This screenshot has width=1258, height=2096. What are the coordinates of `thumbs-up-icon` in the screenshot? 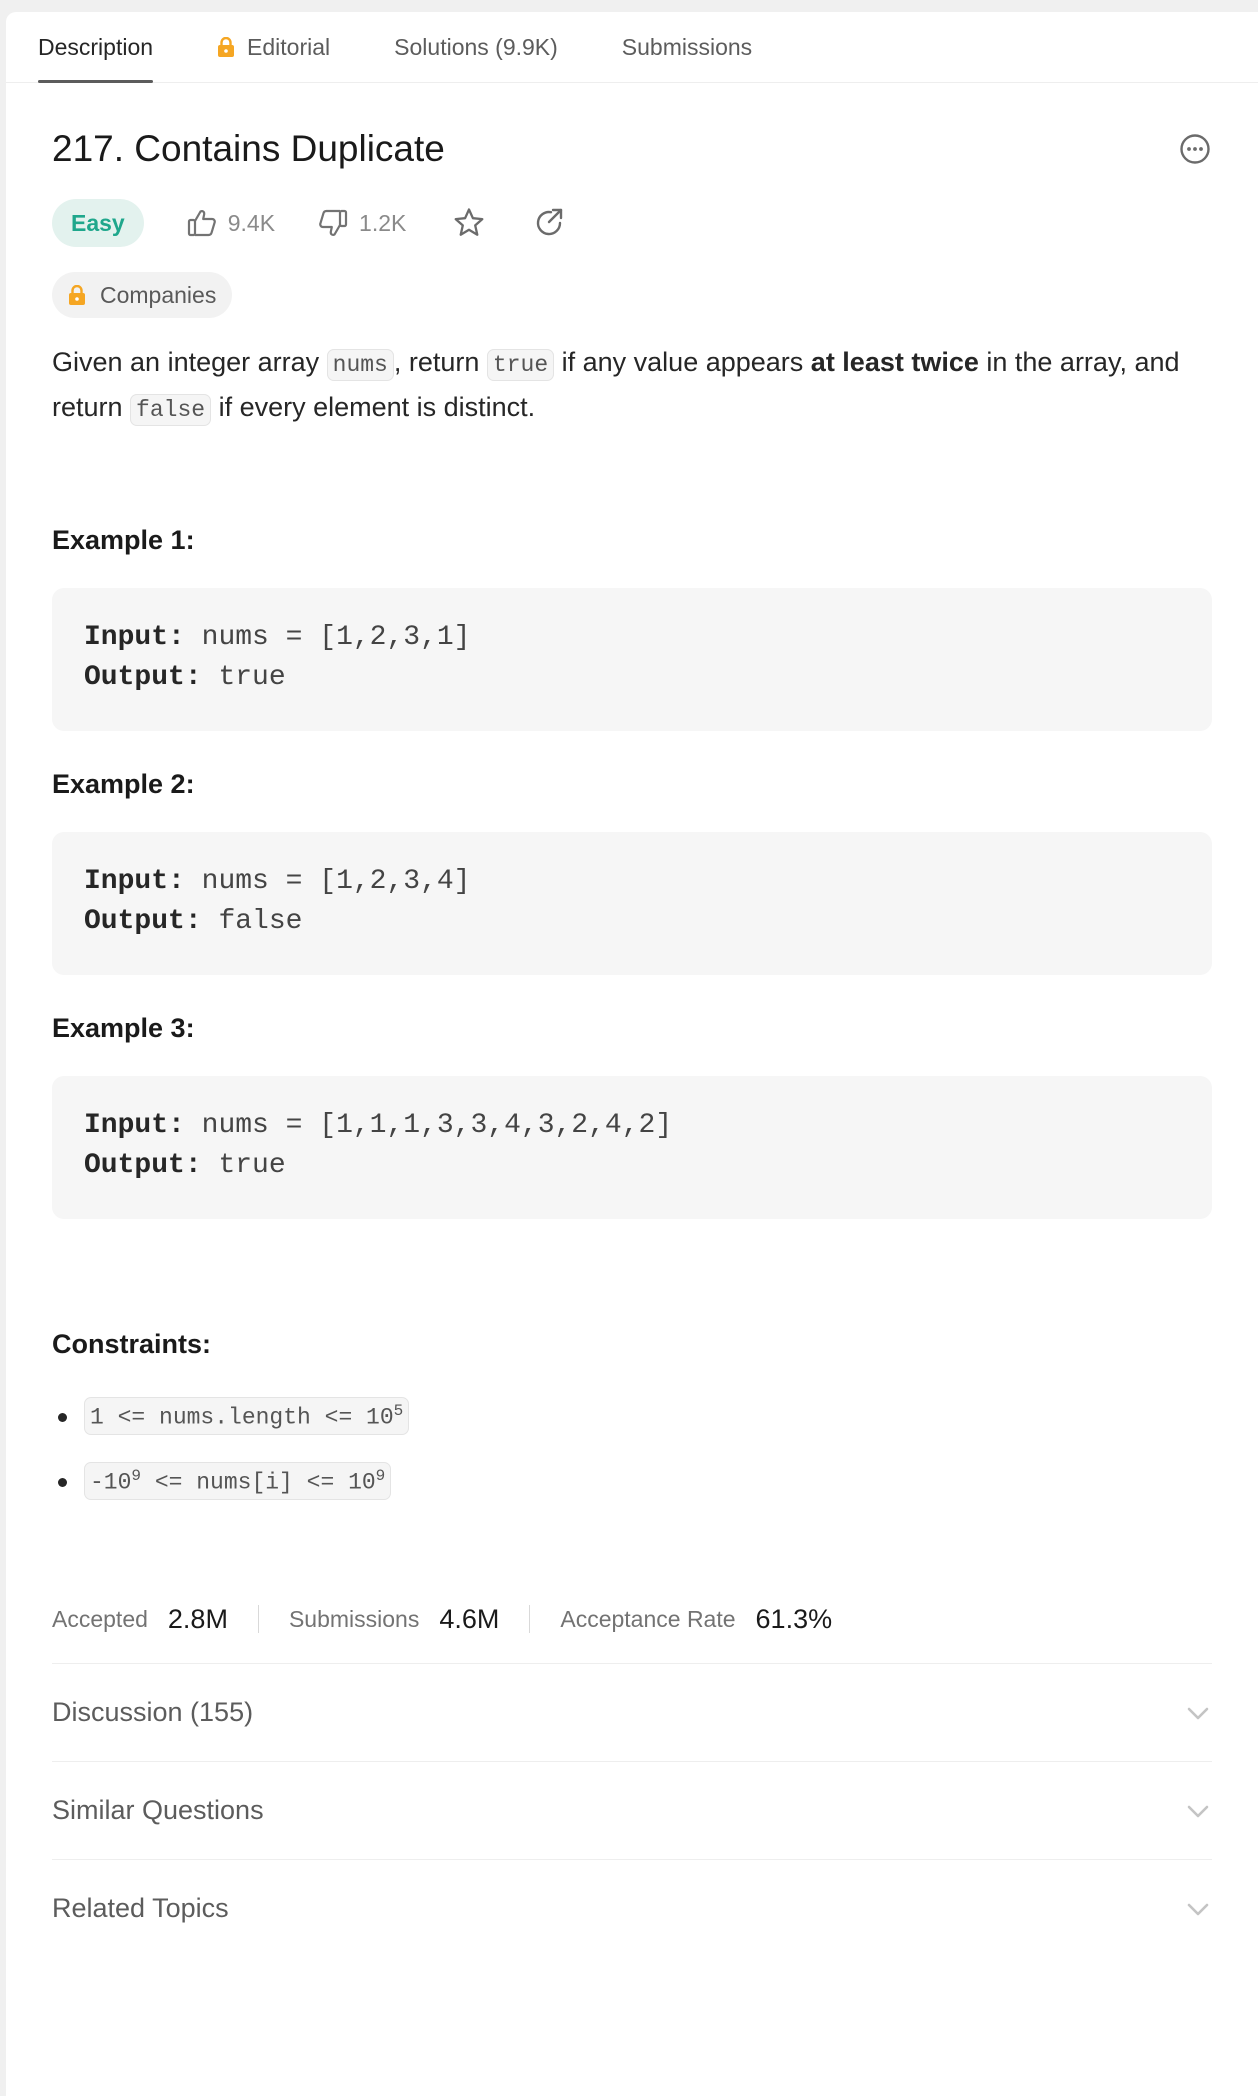 It's located at (201, 223).